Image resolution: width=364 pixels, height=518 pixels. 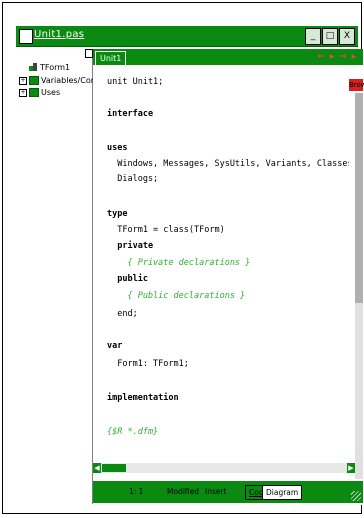 I want to click on maximize-button: □, so click(x=330, y=36).